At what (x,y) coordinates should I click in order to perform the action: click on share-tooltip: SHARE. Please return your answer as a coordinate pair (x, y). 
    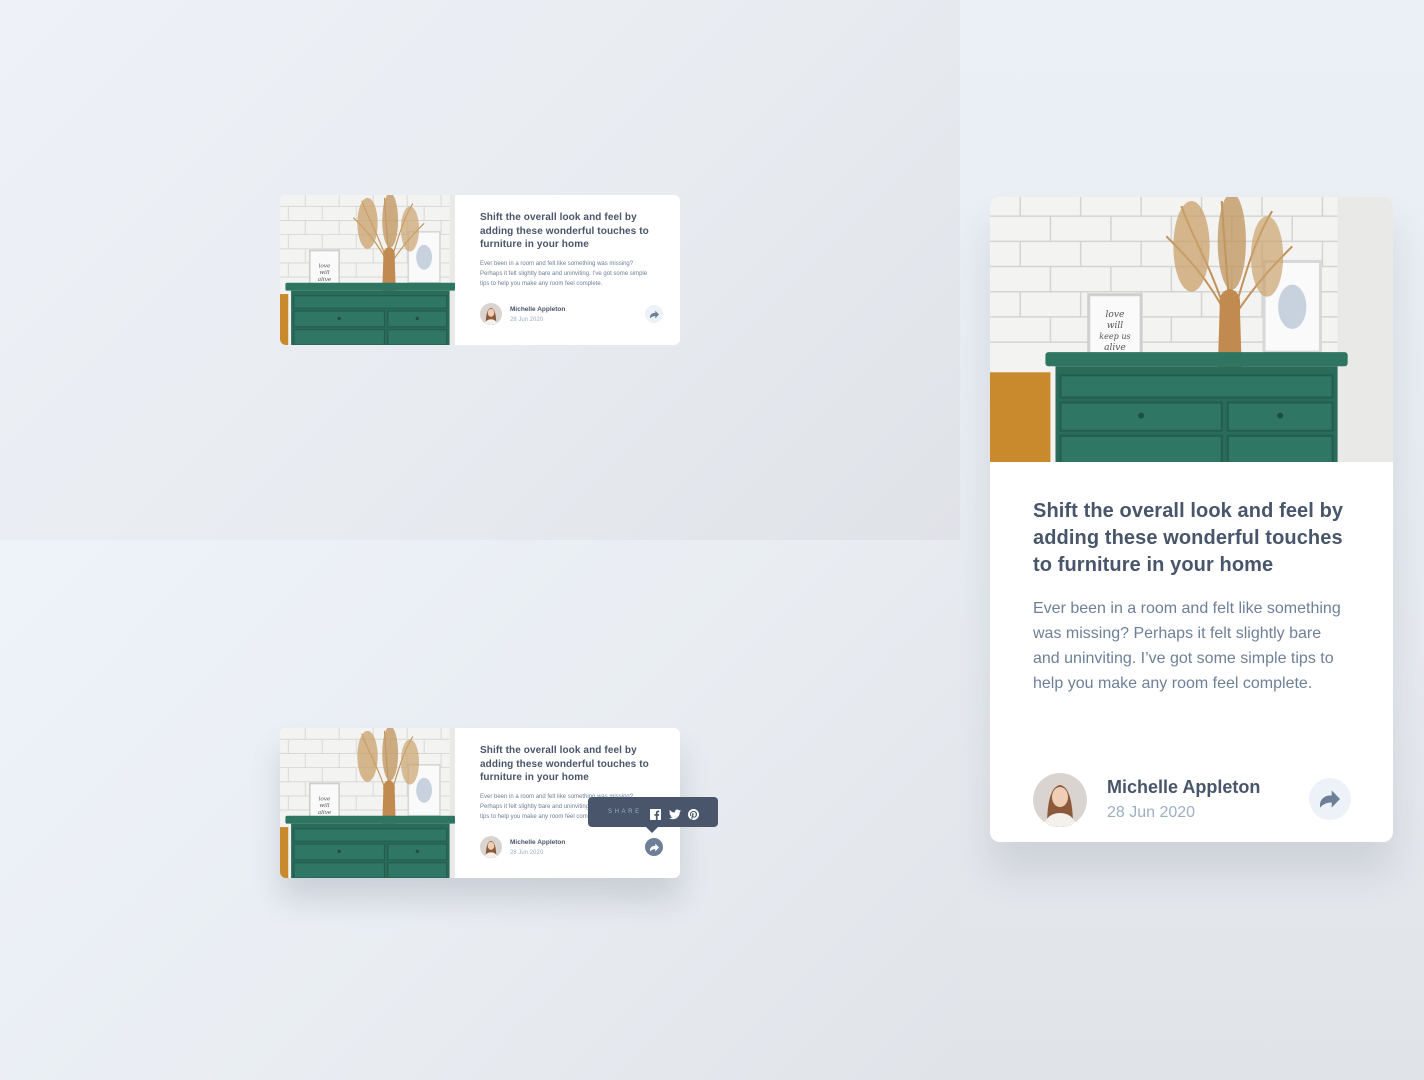
    Looking at the image, I should click on (653, 815).